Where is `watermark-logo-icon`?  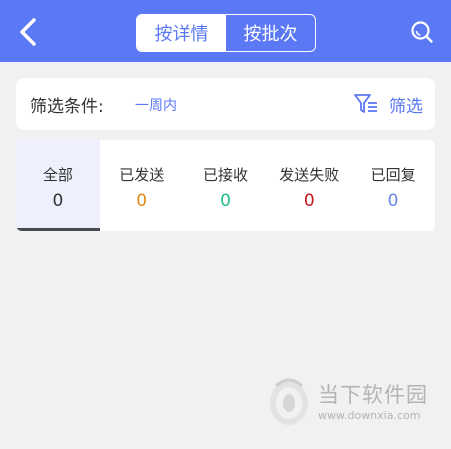 watermark-logo-icon is located at coordinates (289, 401).